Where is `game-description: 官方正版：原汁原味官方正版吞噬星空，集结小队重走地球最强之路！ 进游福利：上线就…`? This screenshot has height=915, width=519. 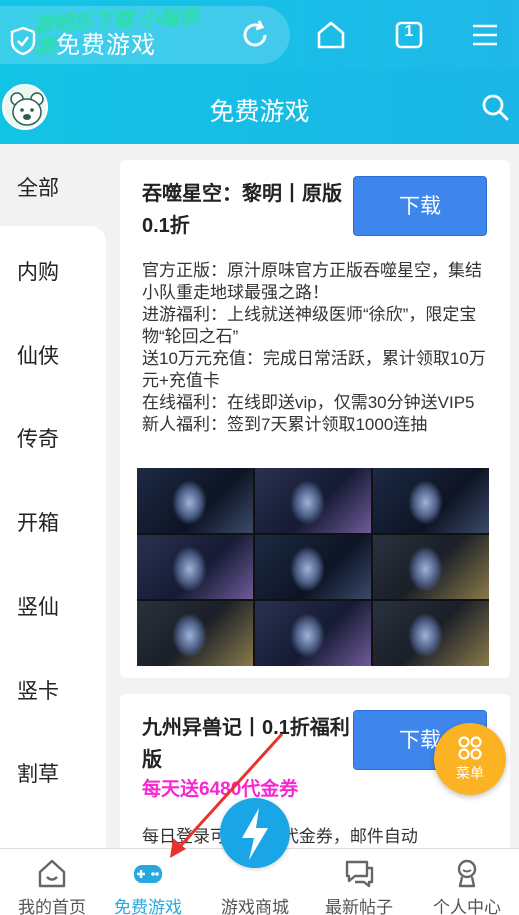 game-description: 官方正版：原汁原味官方正版吞噬星空，集结小队重走地球最强之路！ 进游福利：上线就… is located at coordinates (314, 347).